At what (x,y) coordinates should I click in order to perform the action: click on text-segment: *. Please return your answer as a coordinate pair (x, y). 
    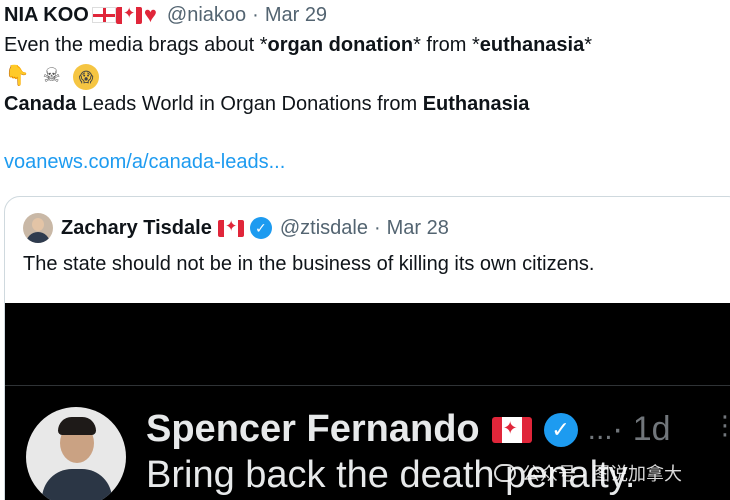
    Looking at the image, I should click on (588, 45).